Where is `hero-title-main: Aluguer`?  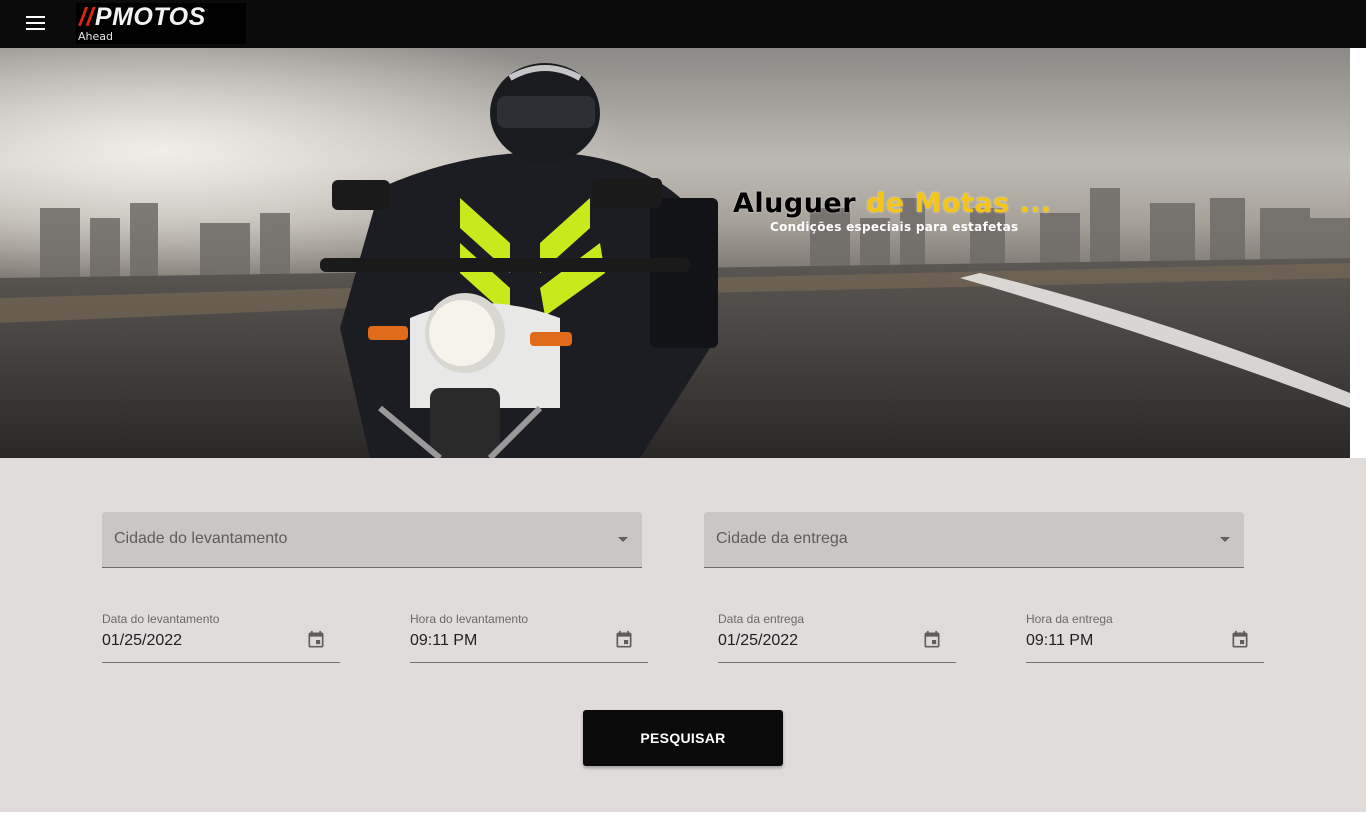
hero-title-main: Aluguer is located at coordinates (795, 203).